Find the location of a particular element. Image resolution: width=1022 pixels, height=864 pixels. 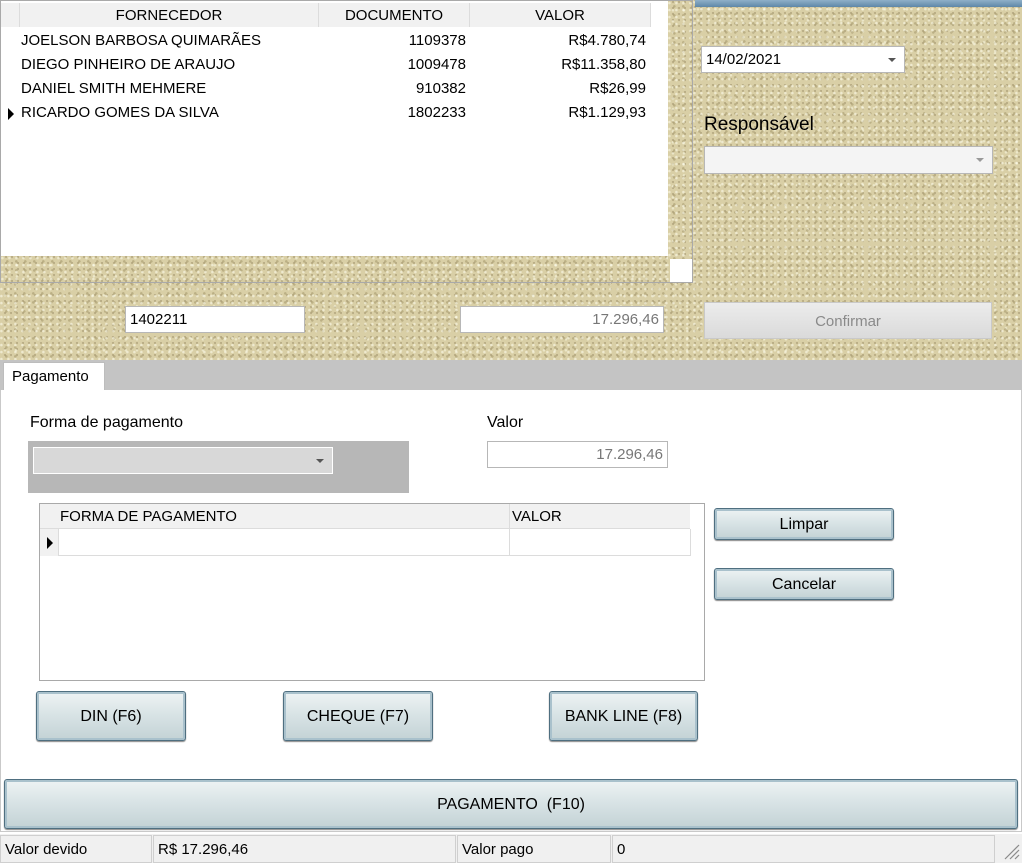

valor-field: 17.296,46 is located at coordinates (577, 454).